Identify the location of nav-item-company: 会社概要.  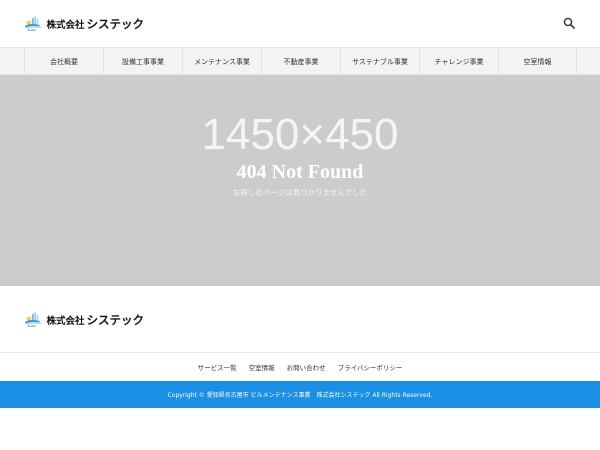
(63, 61).